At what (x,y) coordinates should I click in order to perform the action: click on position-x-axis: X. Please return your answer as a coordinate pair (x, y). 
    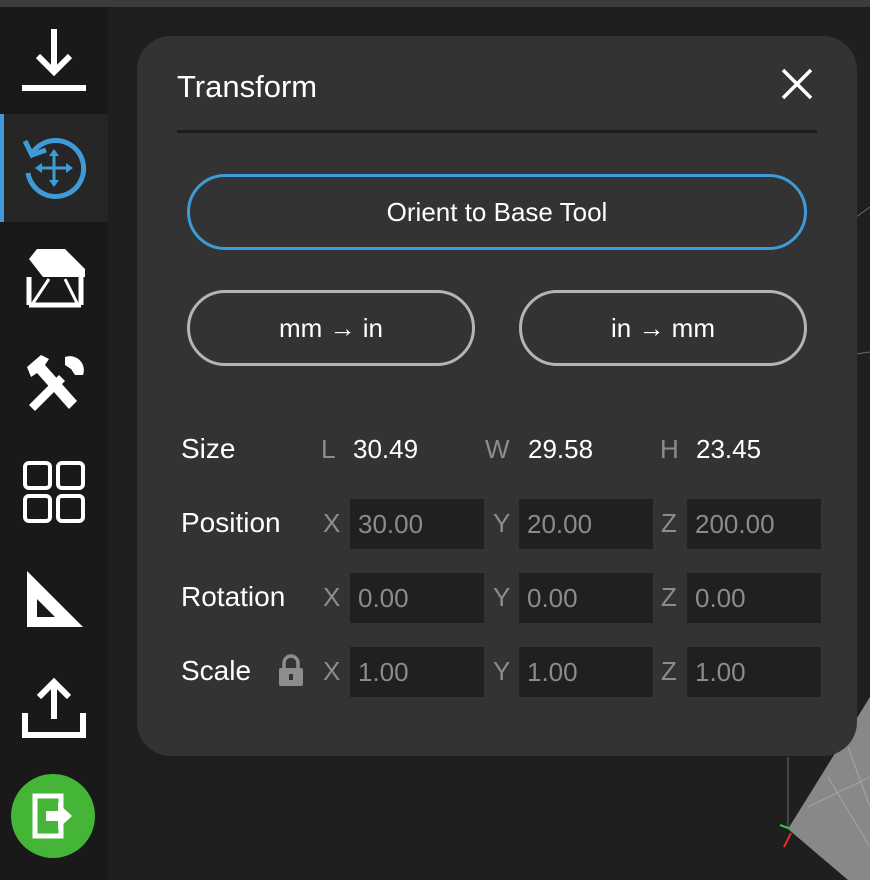
    Looking at the image, I should click on (332, 523).